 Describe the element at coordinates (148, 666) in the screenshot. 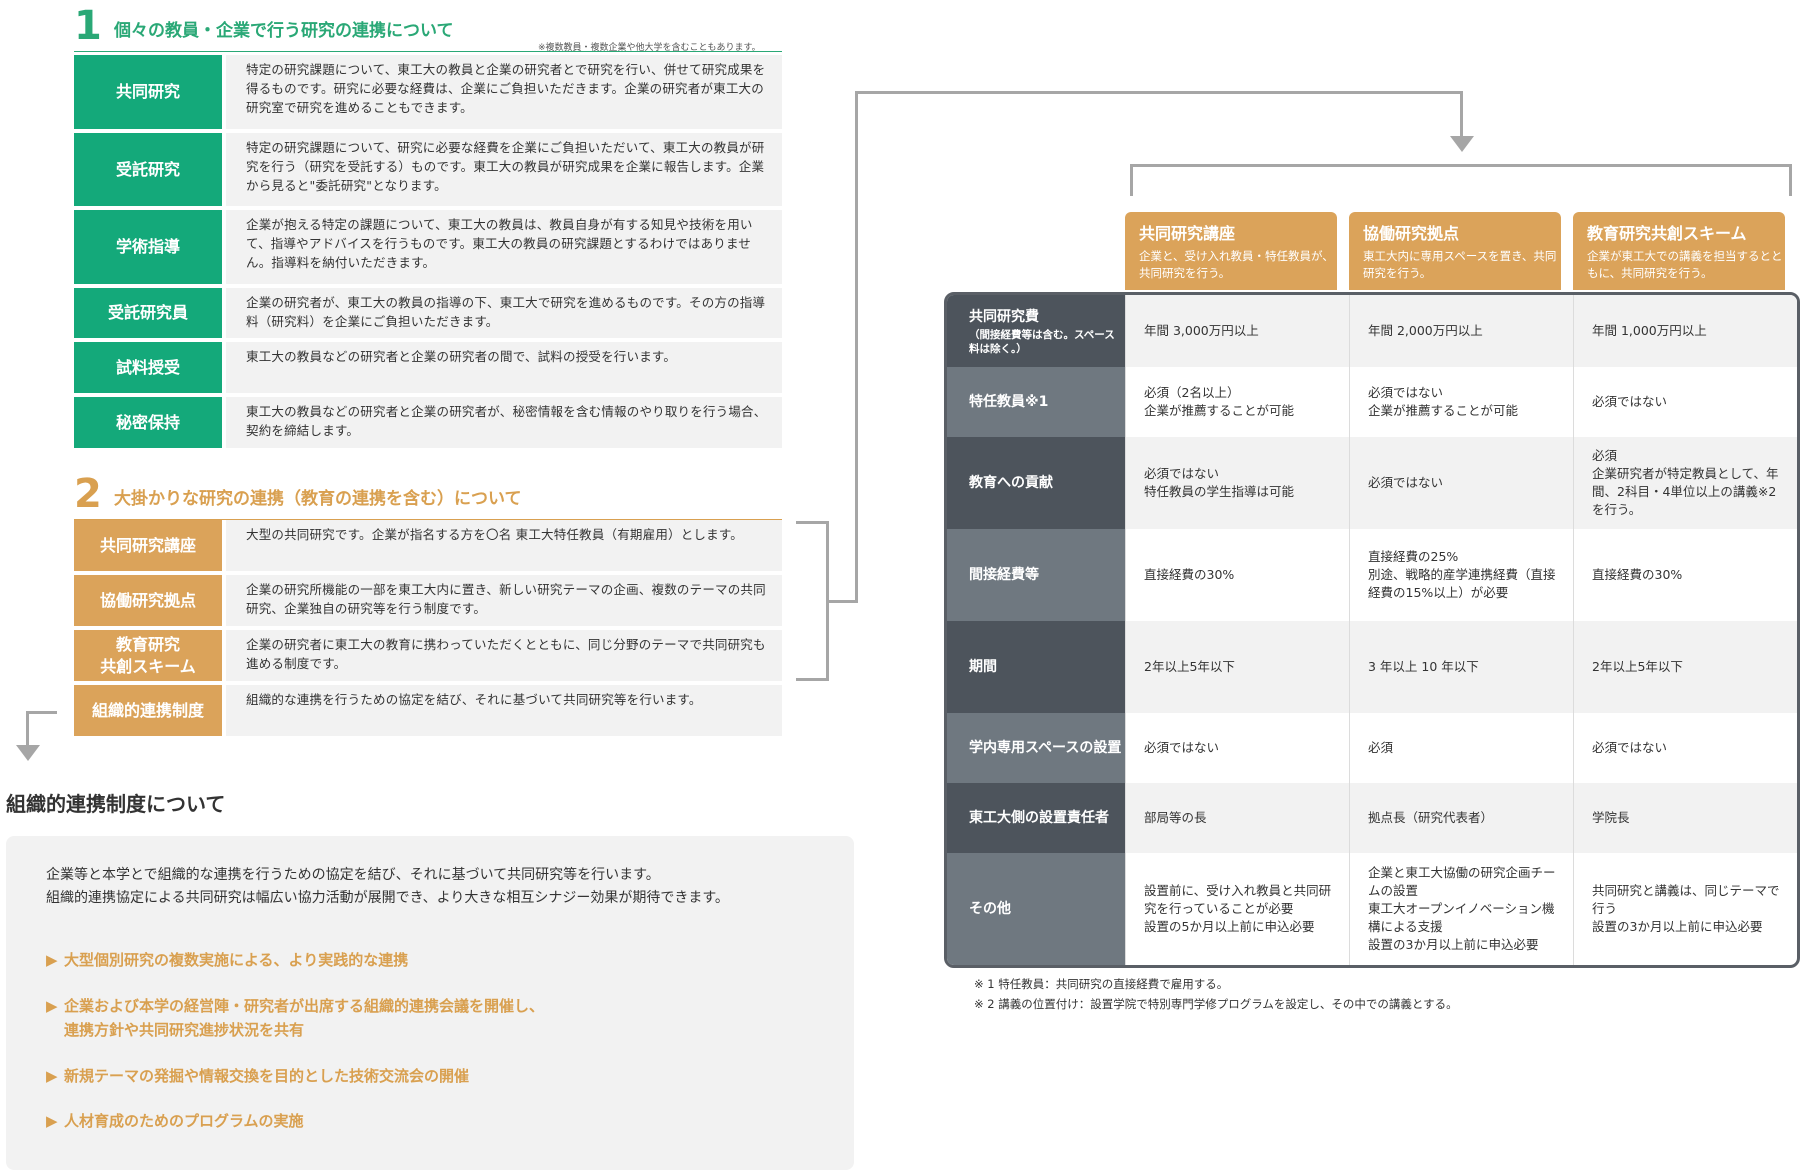

I see `row-label-line2: 共創スキーム` at that location.